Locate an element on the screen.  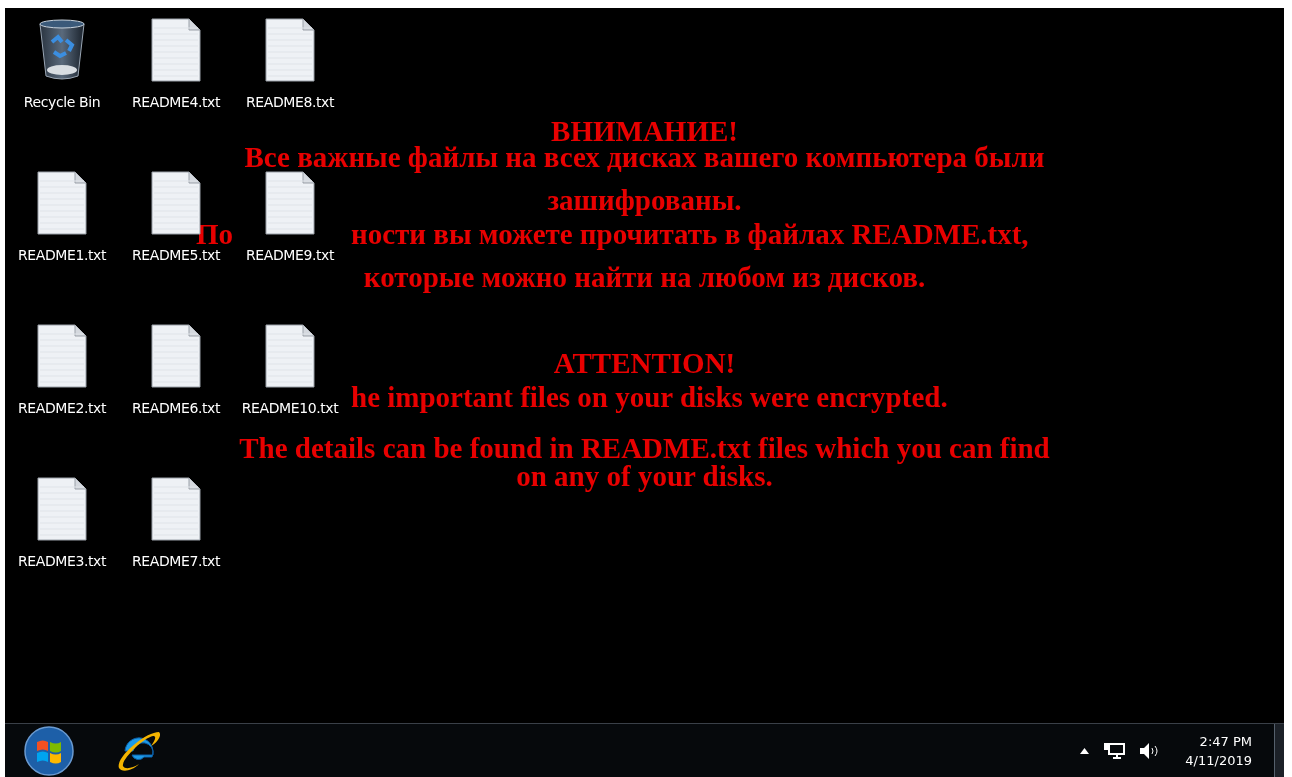
desktop-icon-label: Recycle Bin is located at coordinates (62, 102).